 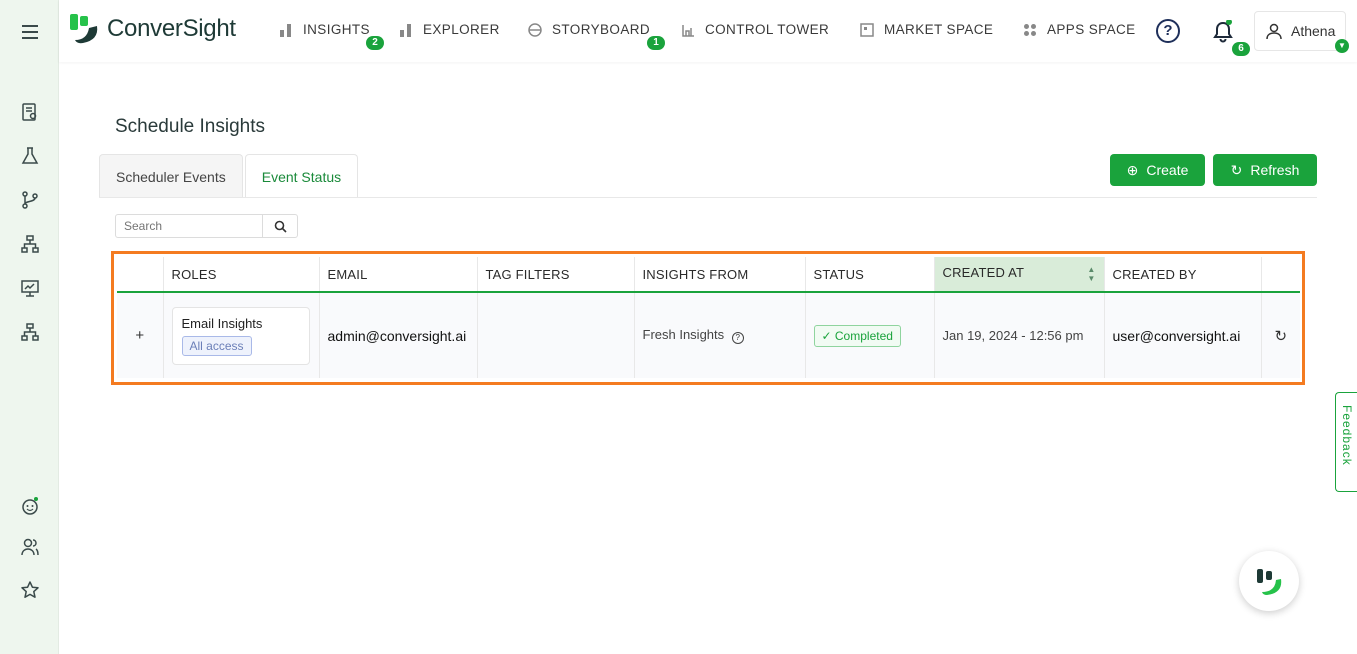 I want to click on insights-from-value: Fresh Insights, so click(x=683, y=334).